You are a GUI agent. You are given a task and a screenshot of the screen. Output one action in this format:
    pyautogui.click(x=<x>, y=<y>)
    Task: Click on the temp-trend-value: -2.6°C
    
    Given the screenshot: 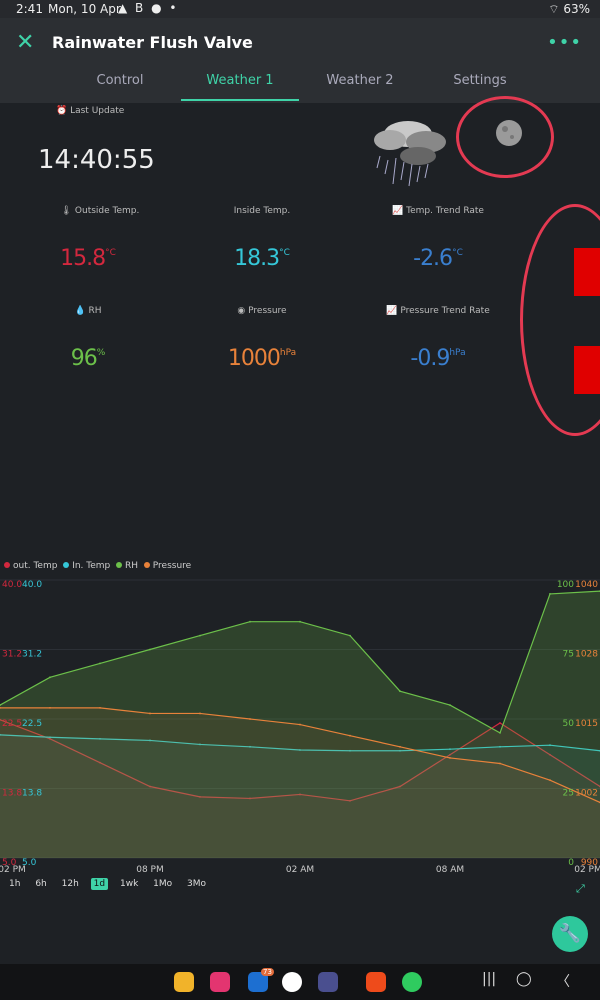 What is the action you would take?
    pyautogui.click(x=438, y=258)
    